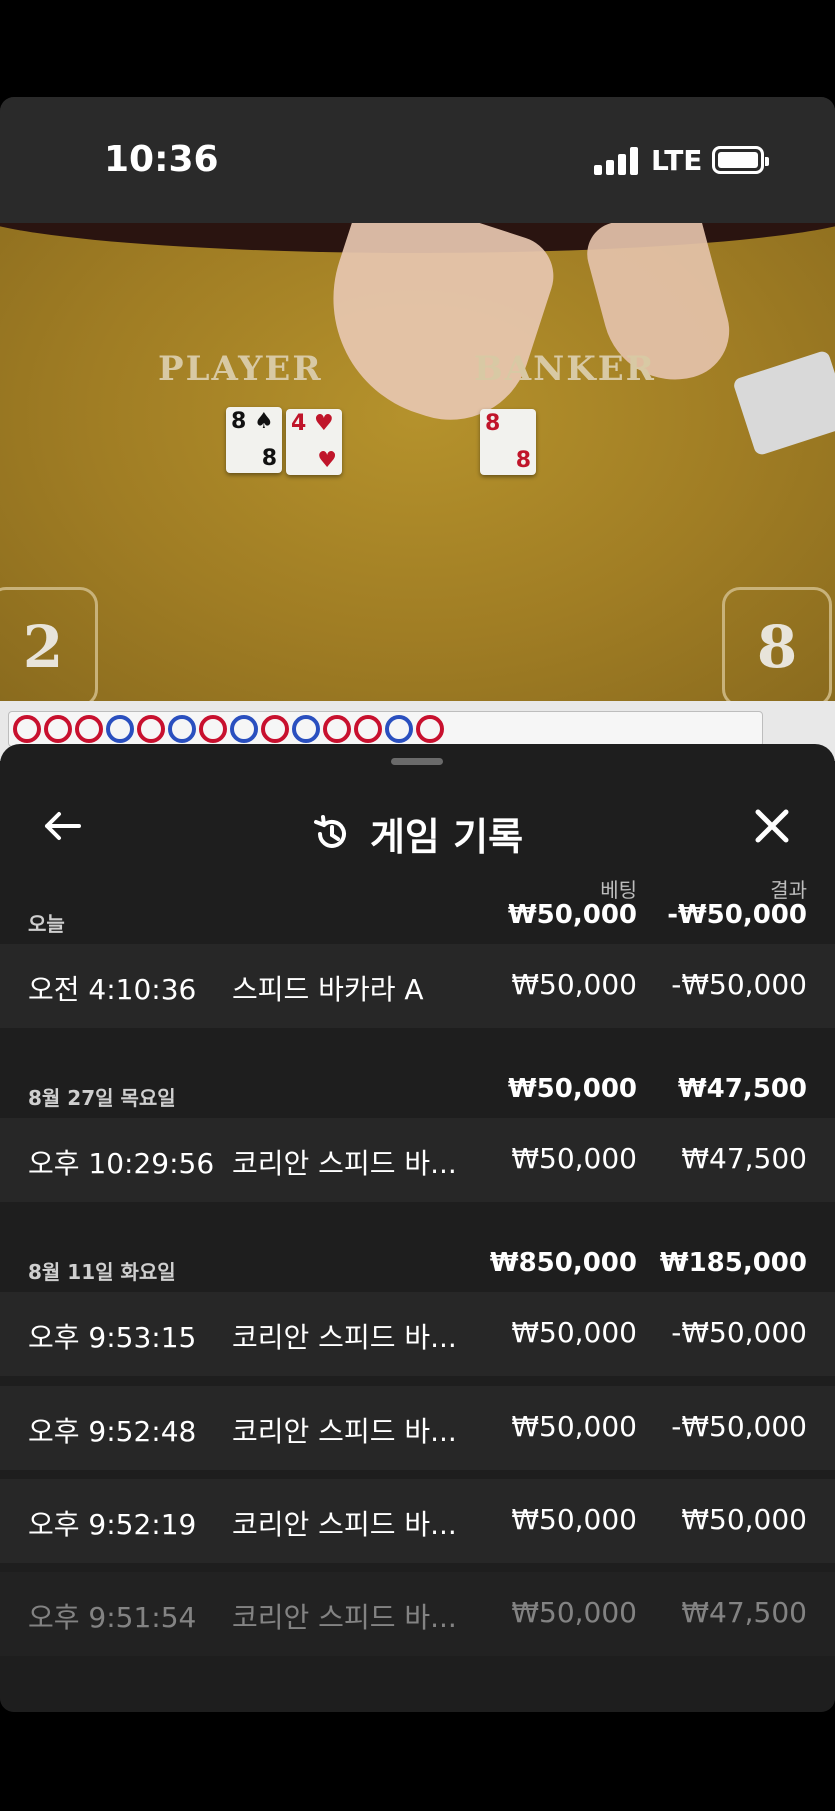 The height and width of the screenshot is (1811, 835). I want to click on network-label: LTE, so click(677, 160).